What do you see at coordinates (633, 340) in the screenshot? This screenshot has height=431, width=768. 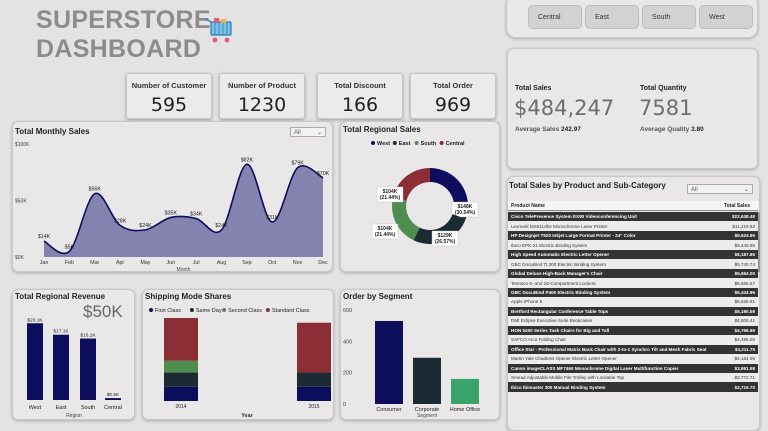 I see `table-row: SAFCO Arco Folding Chair $4,495.00` at bounding box center [633, 340].